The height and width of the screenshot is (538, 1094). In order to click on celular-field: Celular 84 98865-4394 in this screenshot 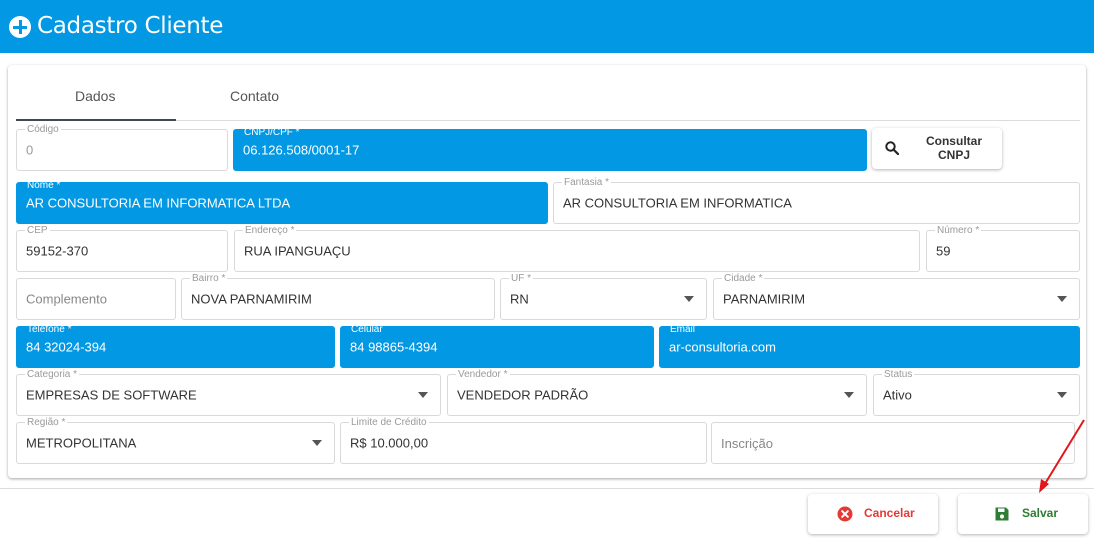, I will do `click(497, 346)`.